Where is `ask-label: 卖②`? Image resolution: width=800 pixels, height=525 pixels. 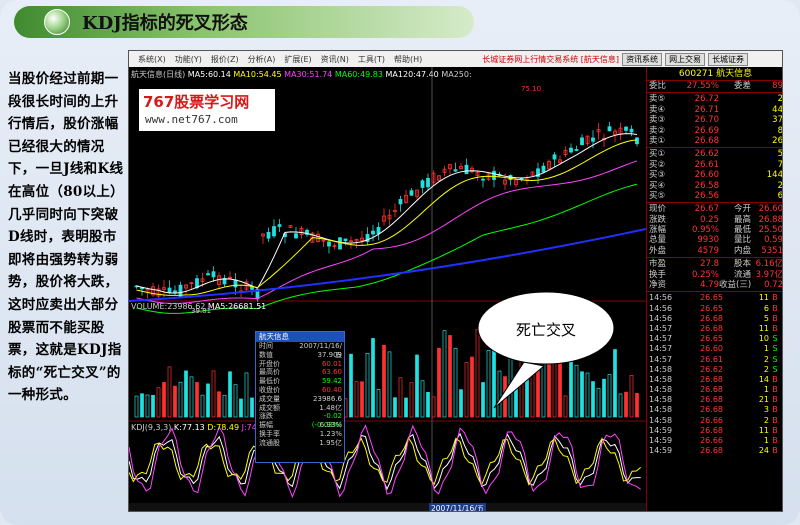
ask-label: 卖② is located at coordinates (657, 130).